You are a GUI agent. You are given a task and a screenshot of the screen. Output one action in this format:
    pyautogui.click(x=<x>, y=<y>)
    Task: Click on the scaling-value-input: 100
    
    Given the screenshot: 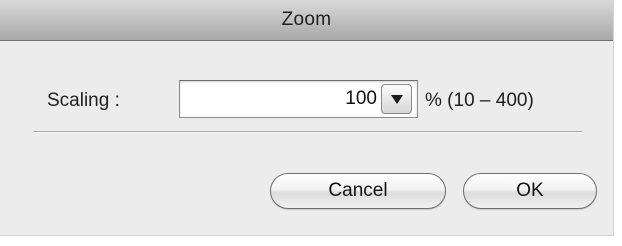 What is the action you would take?
    pyautogui.click(x=361, y=99)
    